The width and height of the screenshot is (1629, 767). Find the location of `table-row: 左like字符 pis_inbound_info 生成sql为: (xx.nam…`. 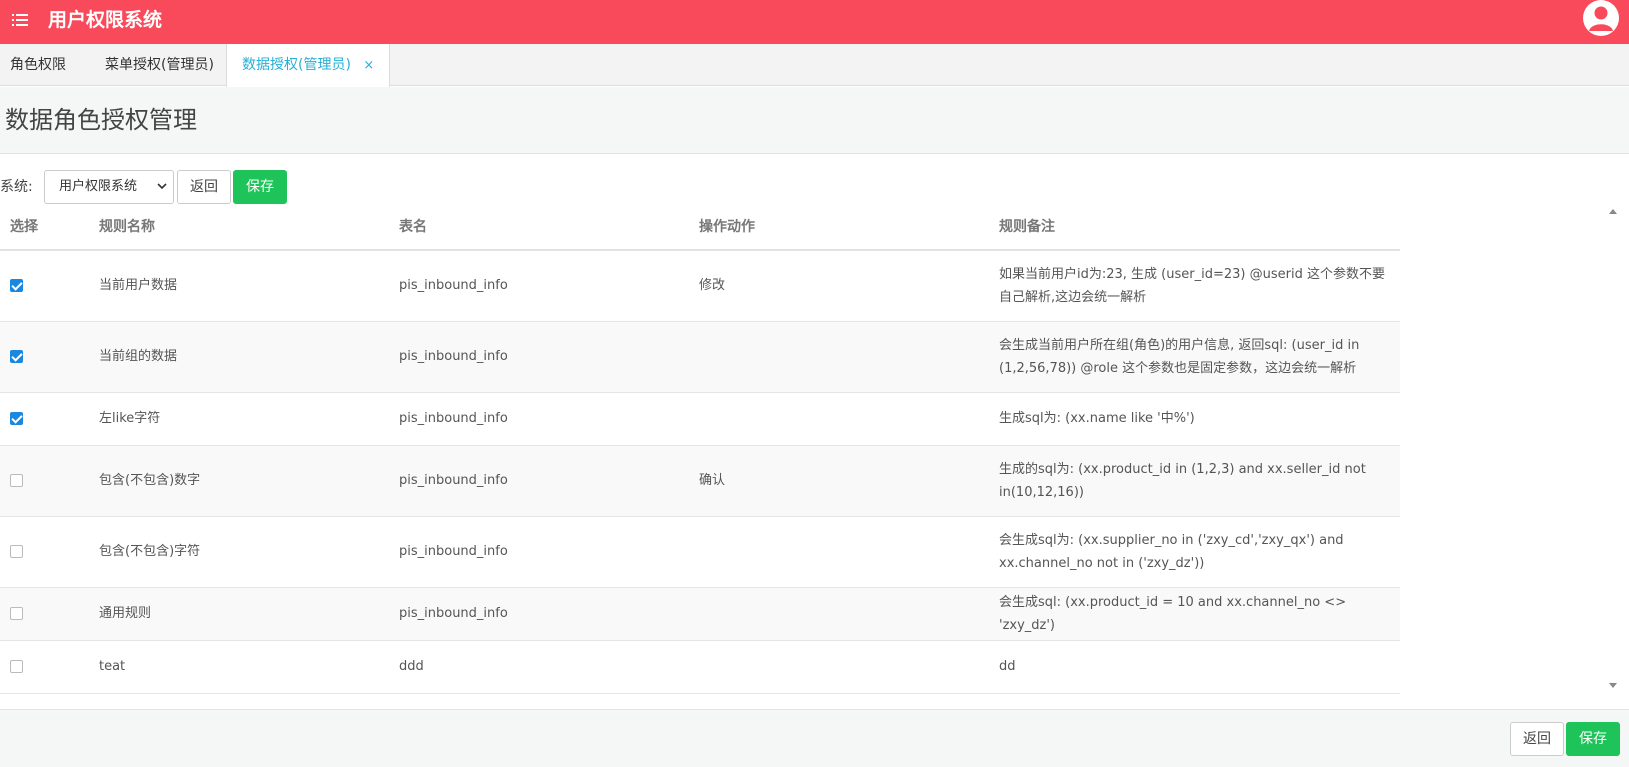

table-row: 左like字符 pis_inbound_info 生成sql为: (xx.nam… is located at coordinates (700, 419).